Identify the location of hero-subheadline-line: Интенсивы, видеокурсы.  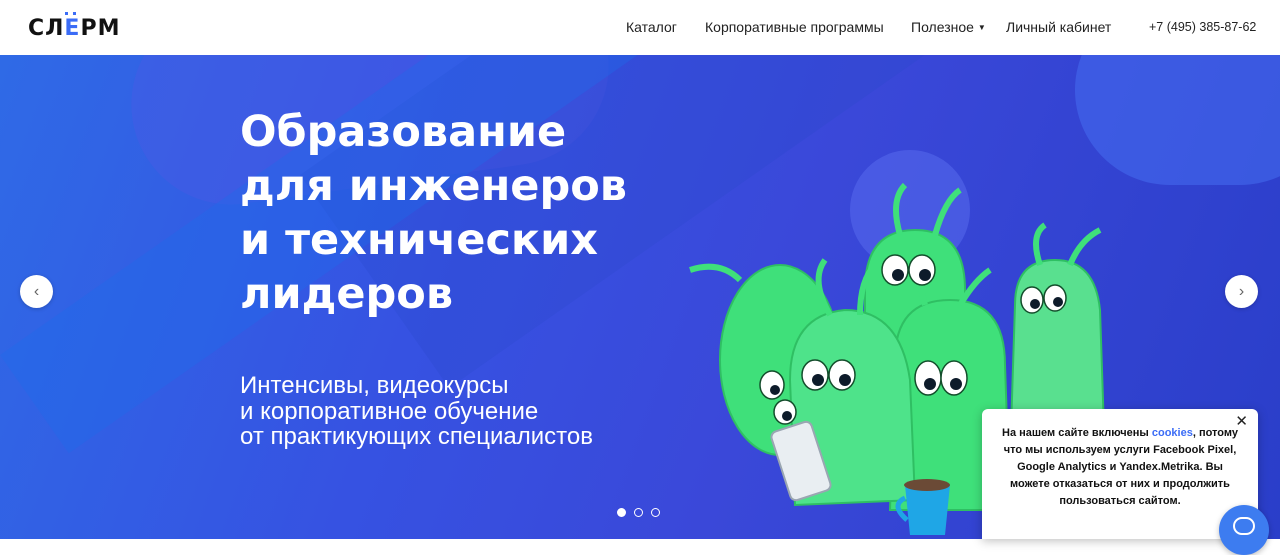
(374, 385).